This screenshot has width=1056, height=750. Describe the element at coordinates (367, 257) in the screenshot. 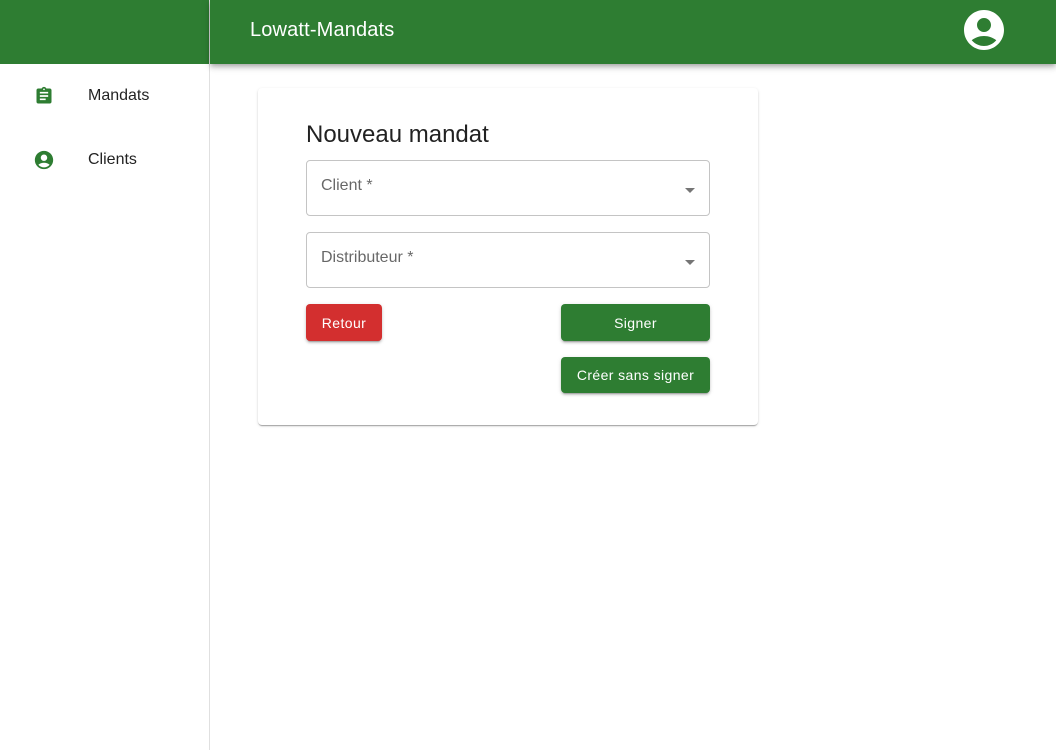

I see `distributeur-select-label: Distributeur *` at that location.